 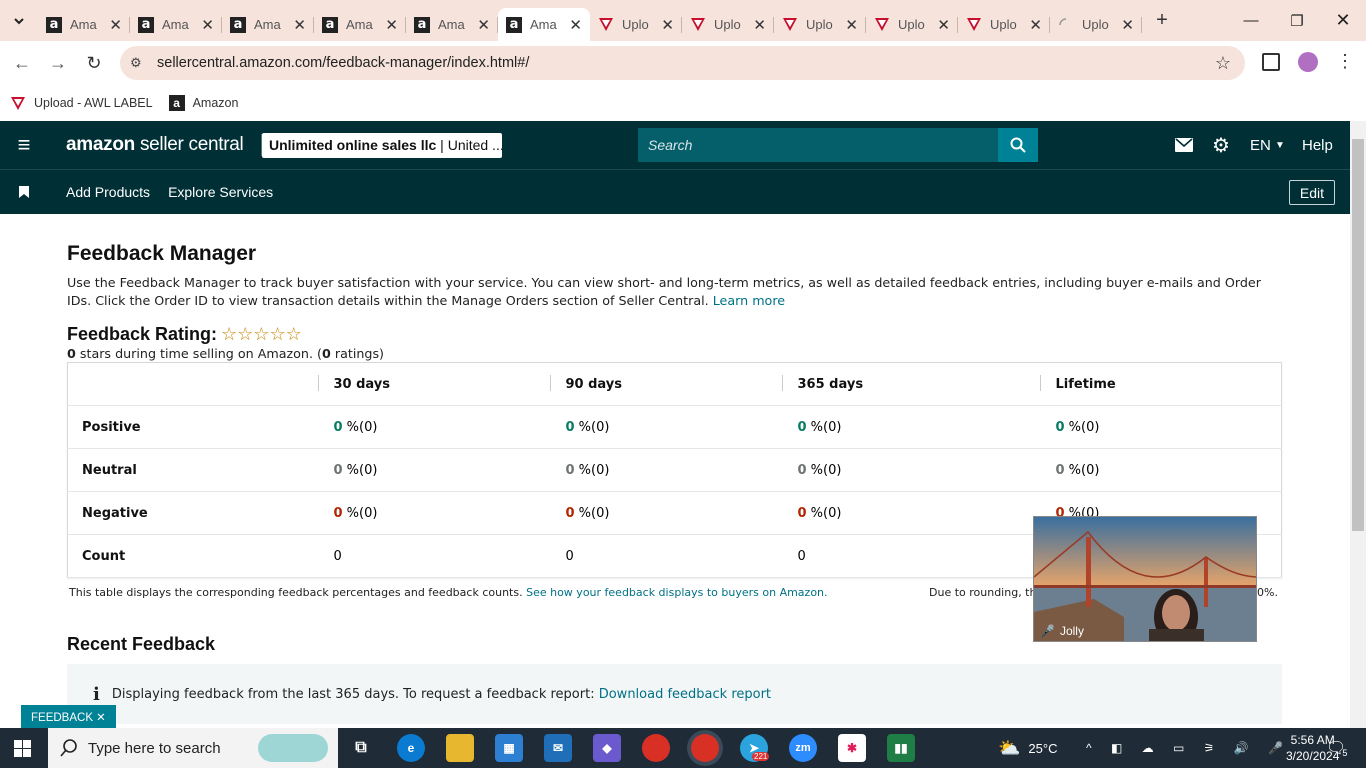 I want to click on seller-central-logo: amazon seller central, so click(x=155, y=145).